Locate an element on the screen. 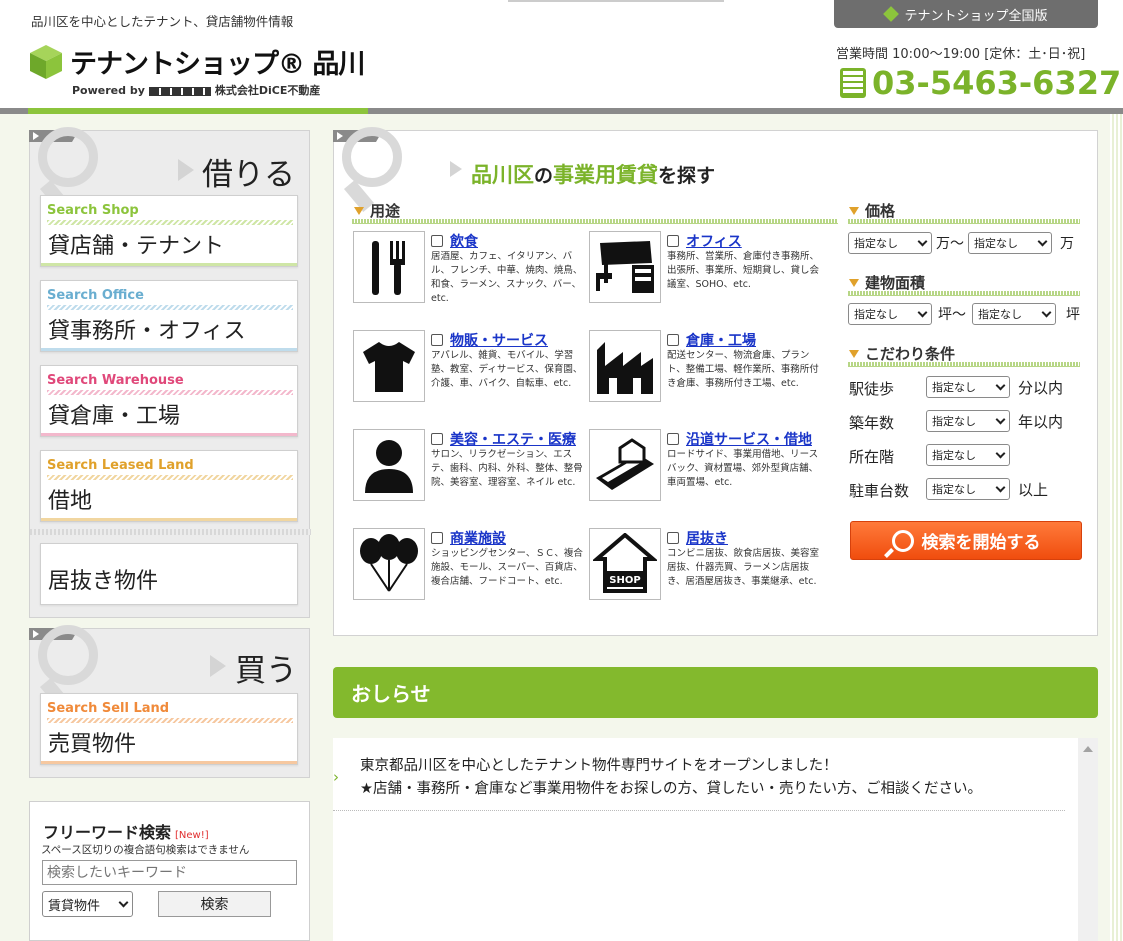 This screenshot has width=1123, height=941. nav-card-rent-3: Search Leased Land 借地 is located at coordinates (169, 486).